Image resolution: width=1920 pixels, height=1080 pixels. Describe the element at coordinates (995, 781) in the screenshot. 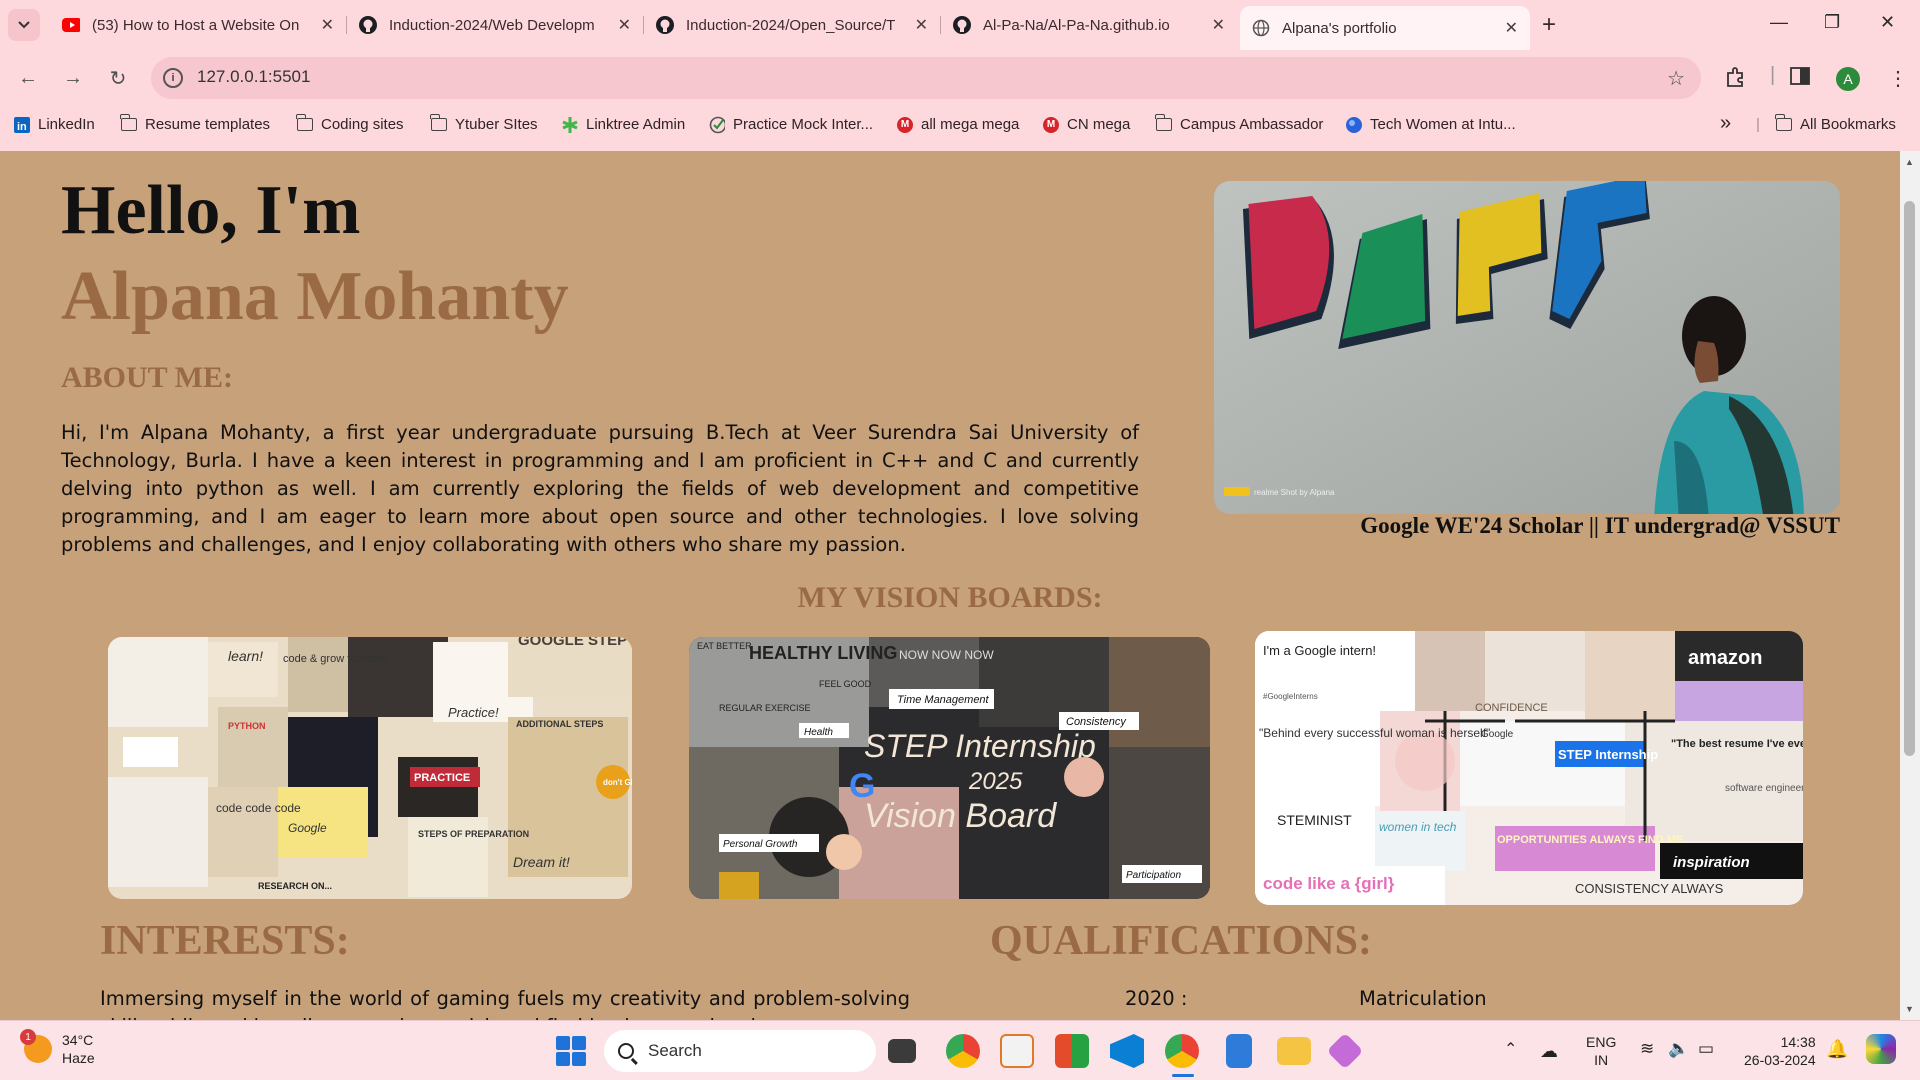

I see `vb2-title: 2025` at that location.